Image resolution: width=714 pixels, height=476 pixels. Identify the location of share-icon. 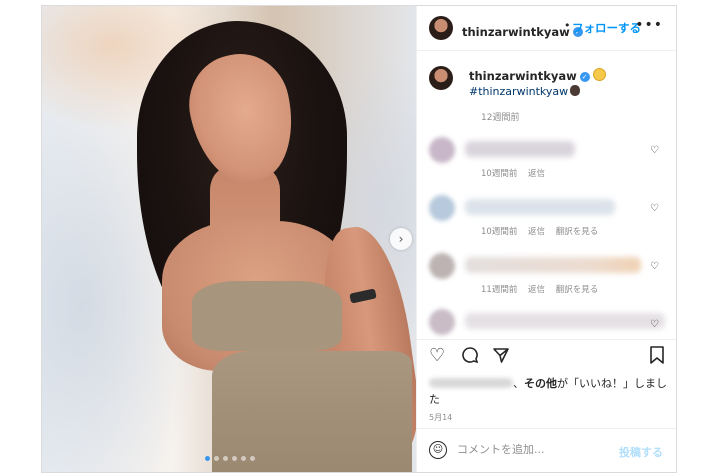
(501, 357).